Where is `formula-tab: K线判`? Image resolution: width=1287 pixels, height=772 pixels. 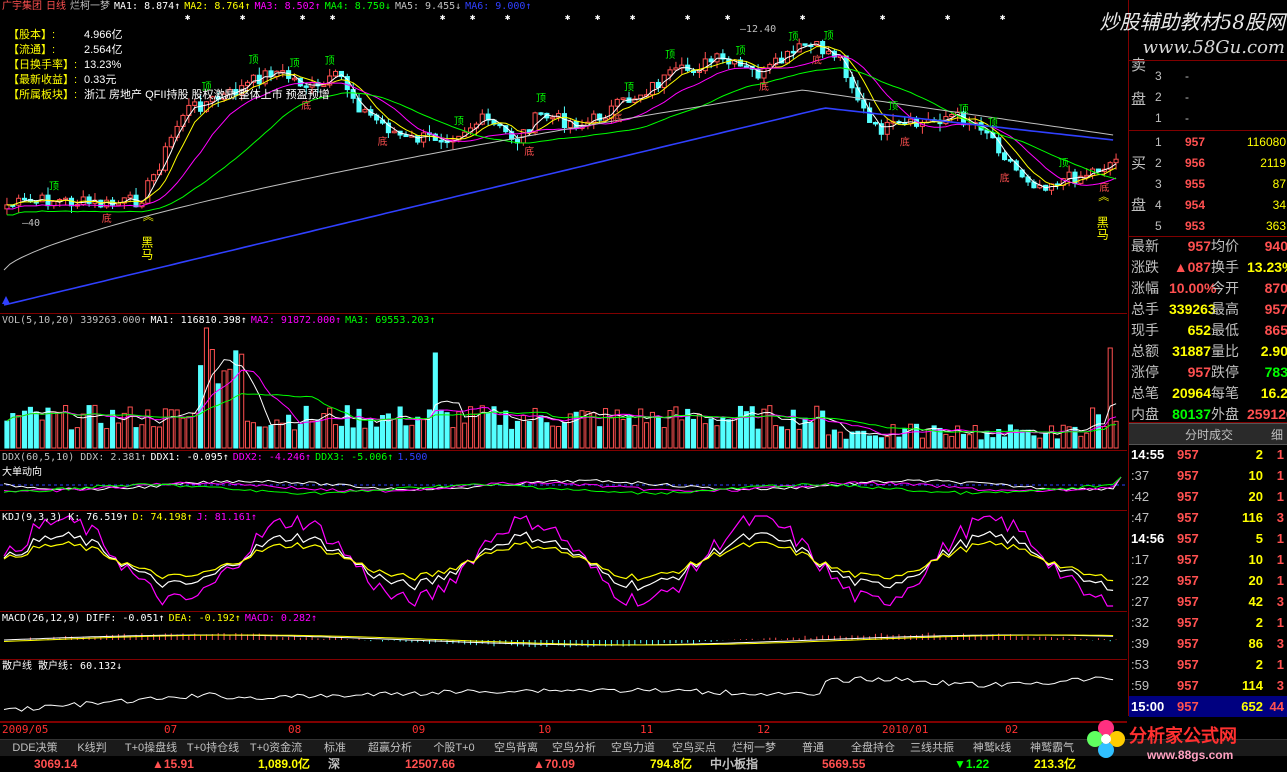 formula-tab: K线判 is located at coordinates (92, 748).